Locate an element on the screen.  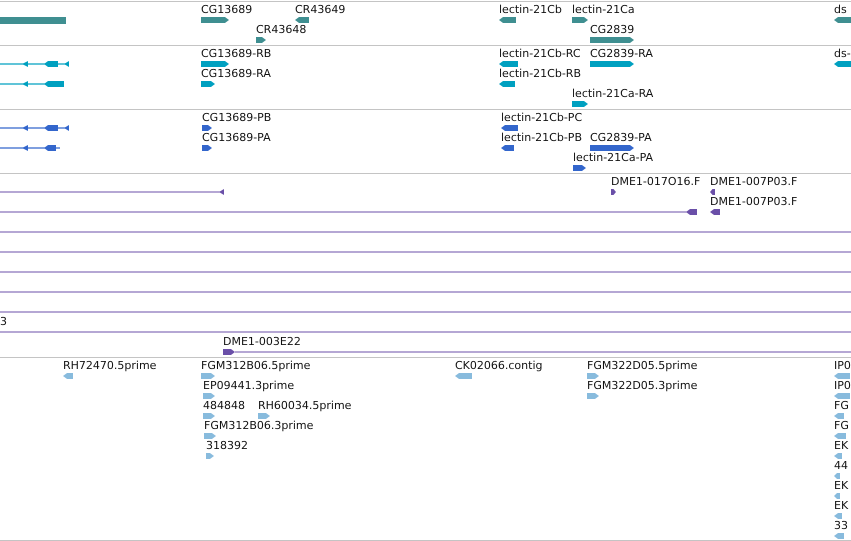
feature-label: lectin-21Cb-PC is located at coordinates (541, 117).